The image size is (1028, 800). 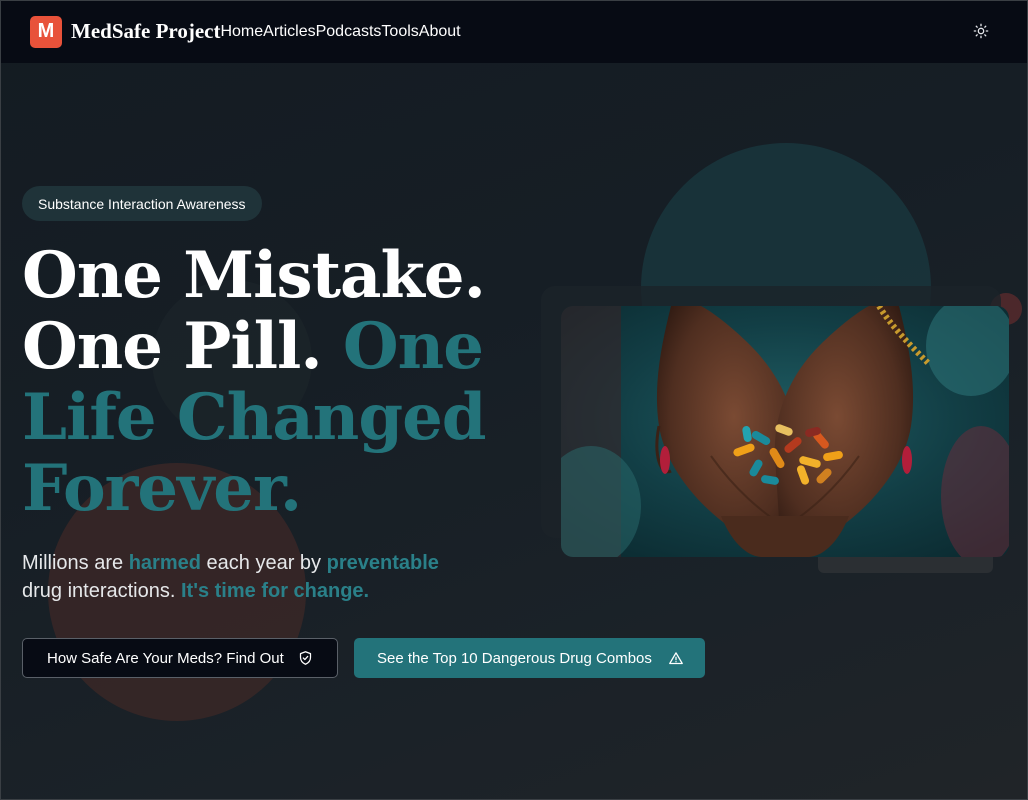 What do you see at coordinates (289, 32) in the screenshot?
I see `nav-articles: Articles` at bounding box center [289, 32].